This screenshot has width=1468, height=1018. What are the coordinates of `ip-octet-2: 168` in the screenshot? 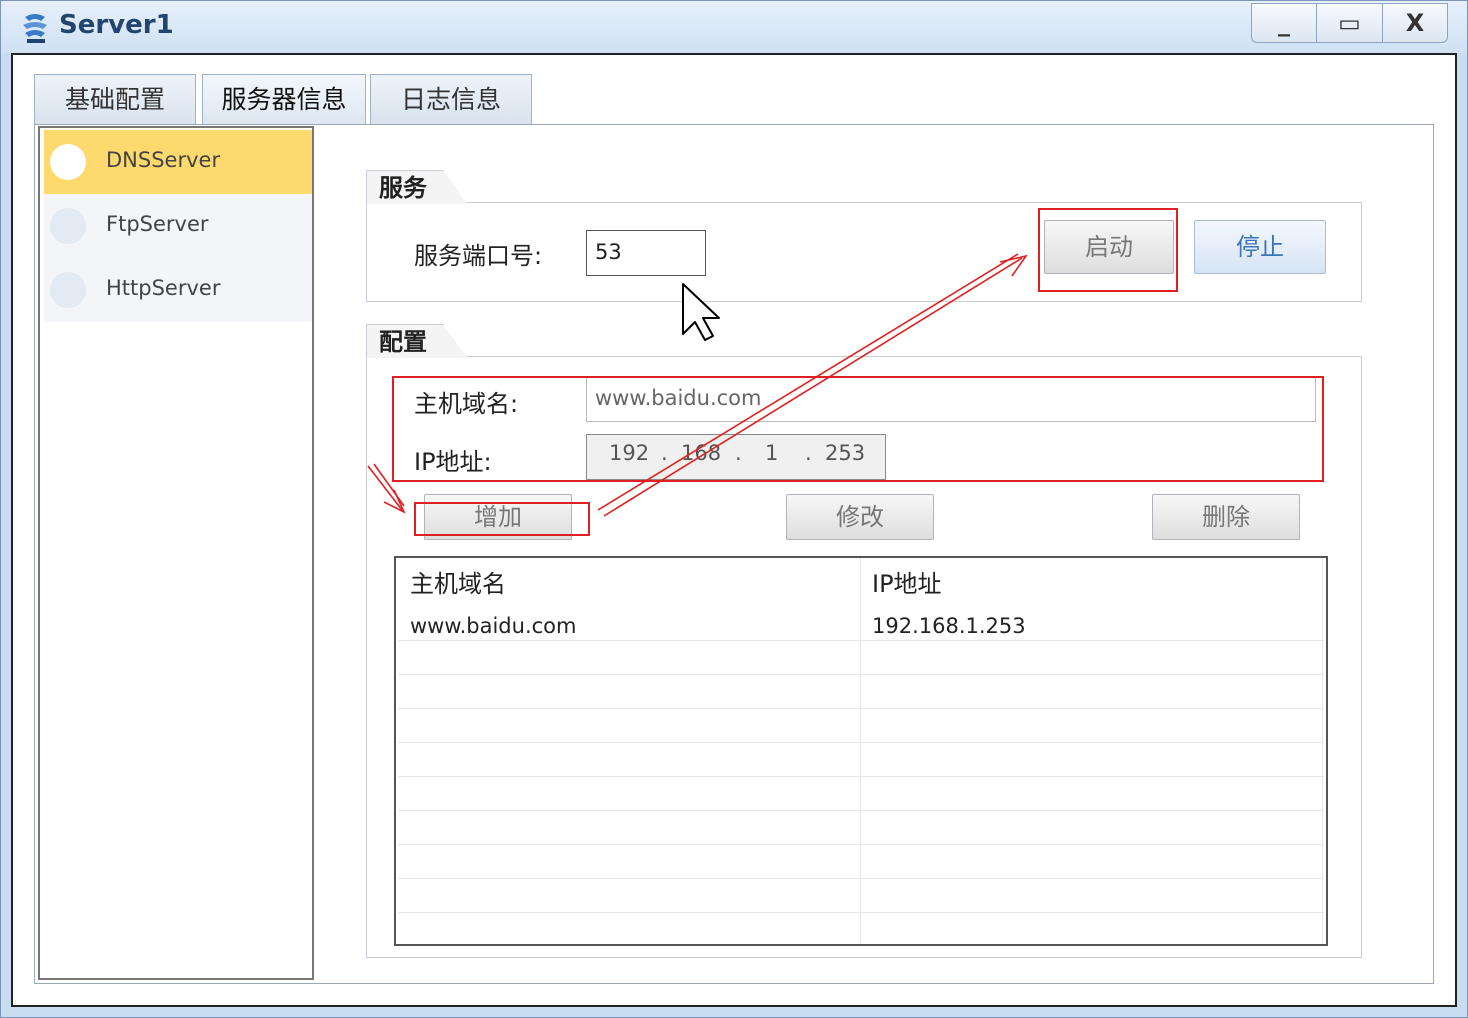 It's located at (701, 453).